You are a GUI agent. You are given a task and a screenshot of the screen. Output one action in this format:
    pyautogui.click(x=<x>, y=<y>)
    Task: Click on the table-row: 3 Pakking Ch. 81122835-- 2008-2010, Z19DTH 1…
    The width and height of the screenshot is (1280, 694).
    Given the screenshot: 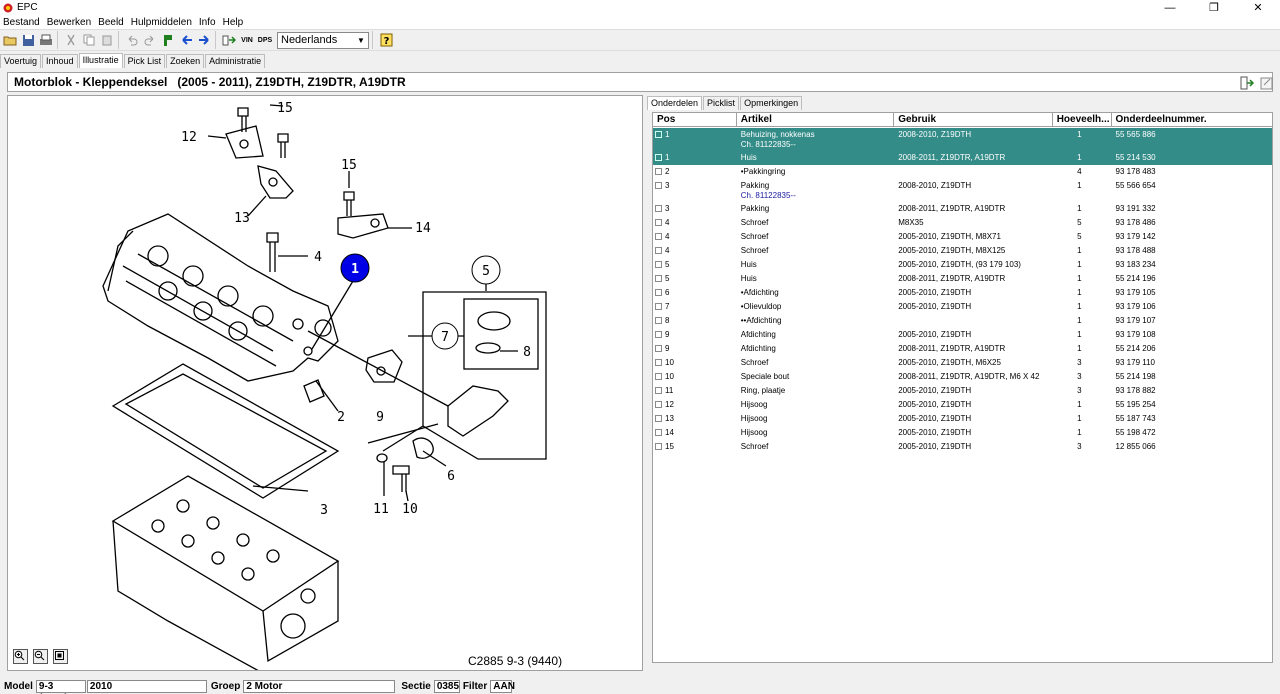 What is the action you would take?
    pyautogui.click(x=962, y=190)
    